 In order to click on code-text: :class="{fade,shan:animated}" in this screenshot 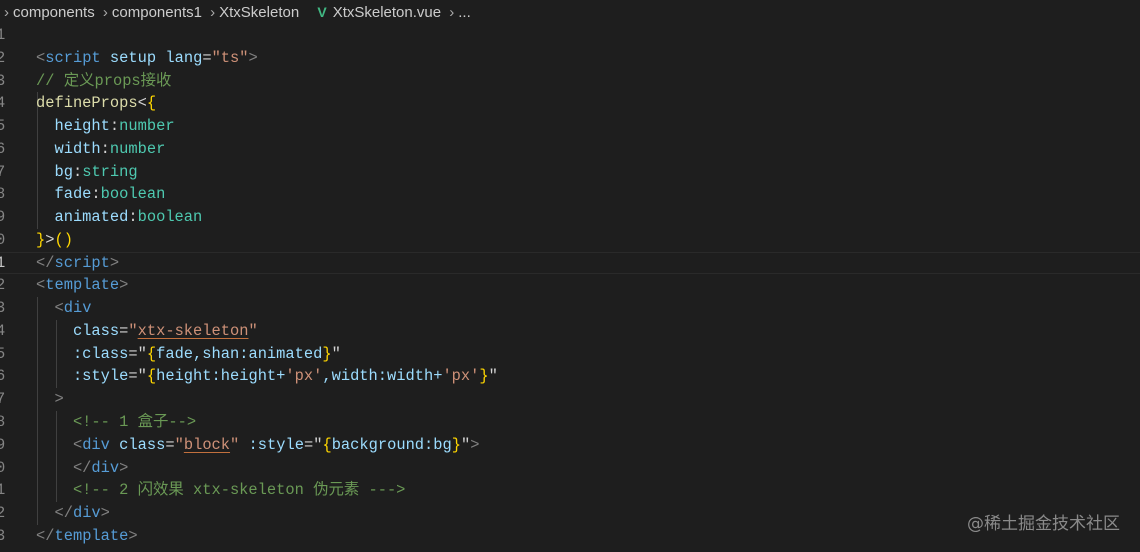, I will do `click(188, 354)`.